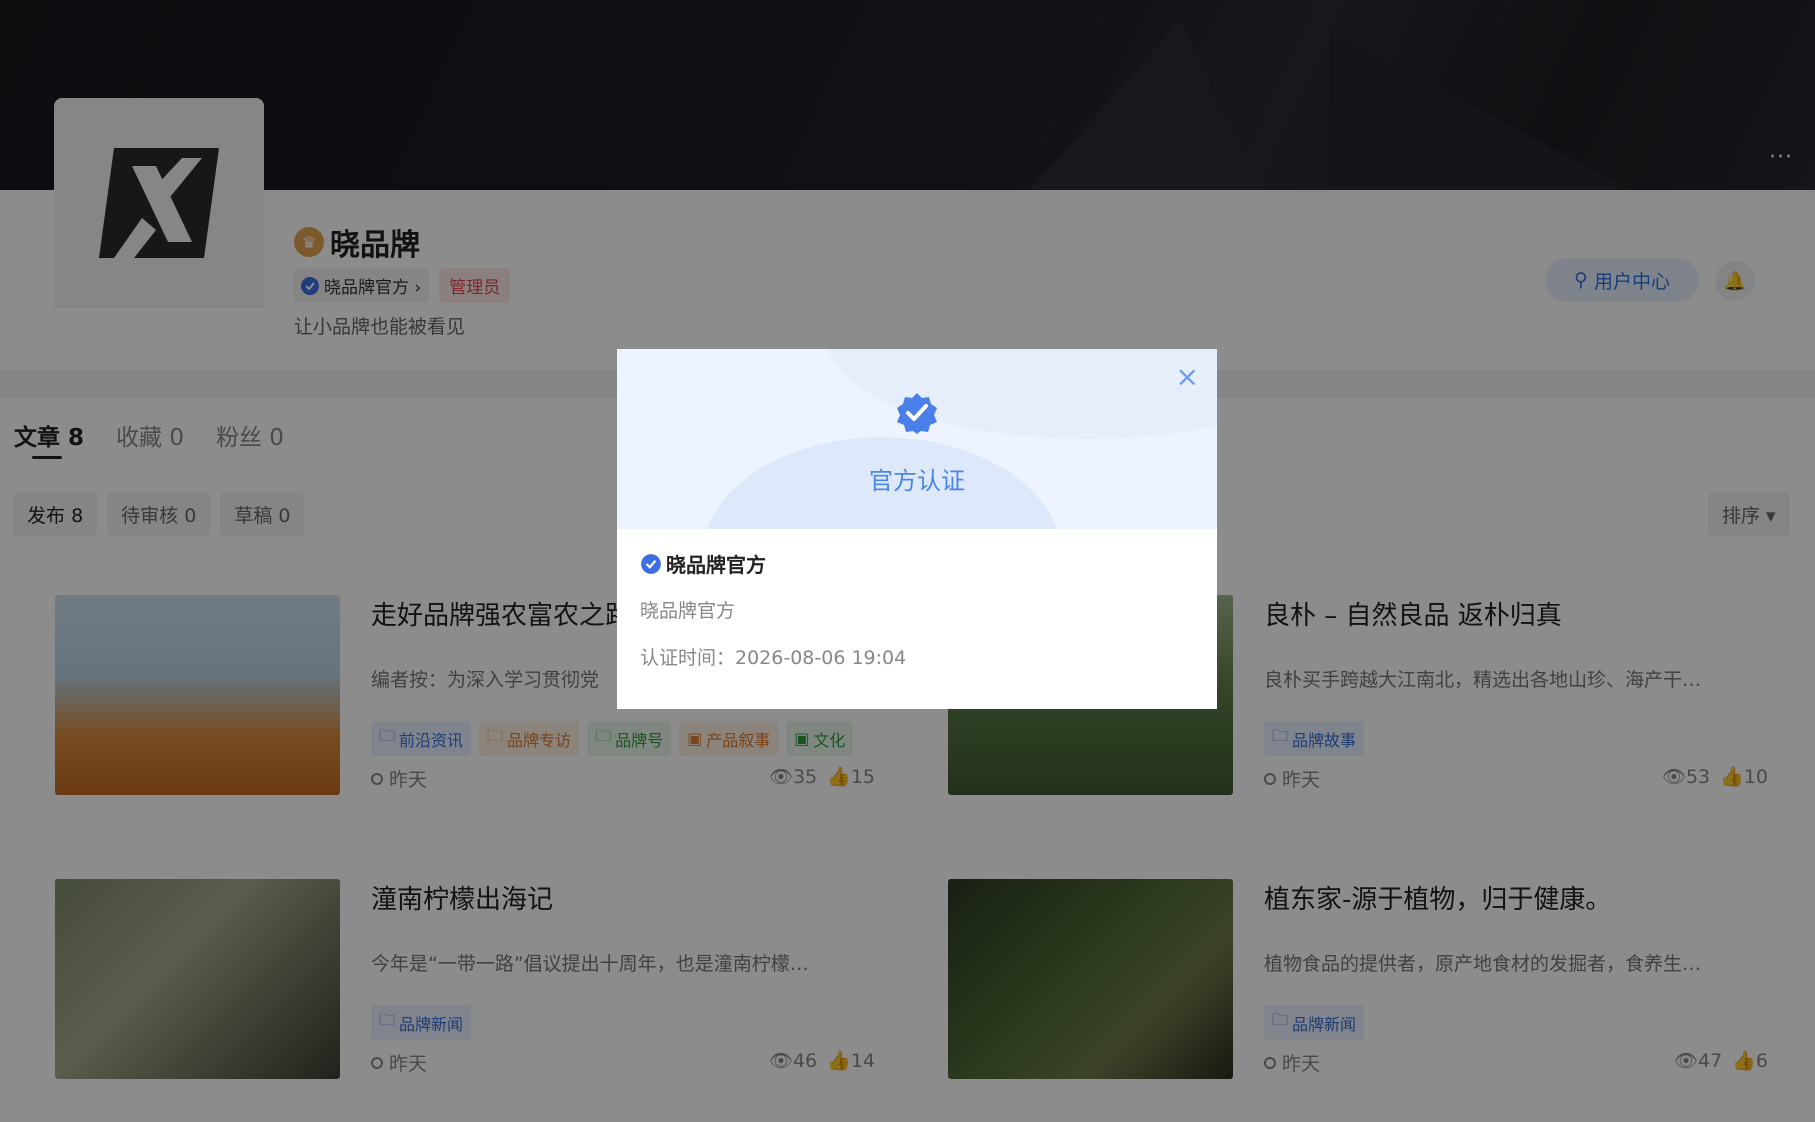 The image size is (1815, 1122). What do you see at coordinates (773, 658) in the screenshot?
I see `verified-time: 认证时间：2026-08-06 19:04` at bounding box center [773, 658].